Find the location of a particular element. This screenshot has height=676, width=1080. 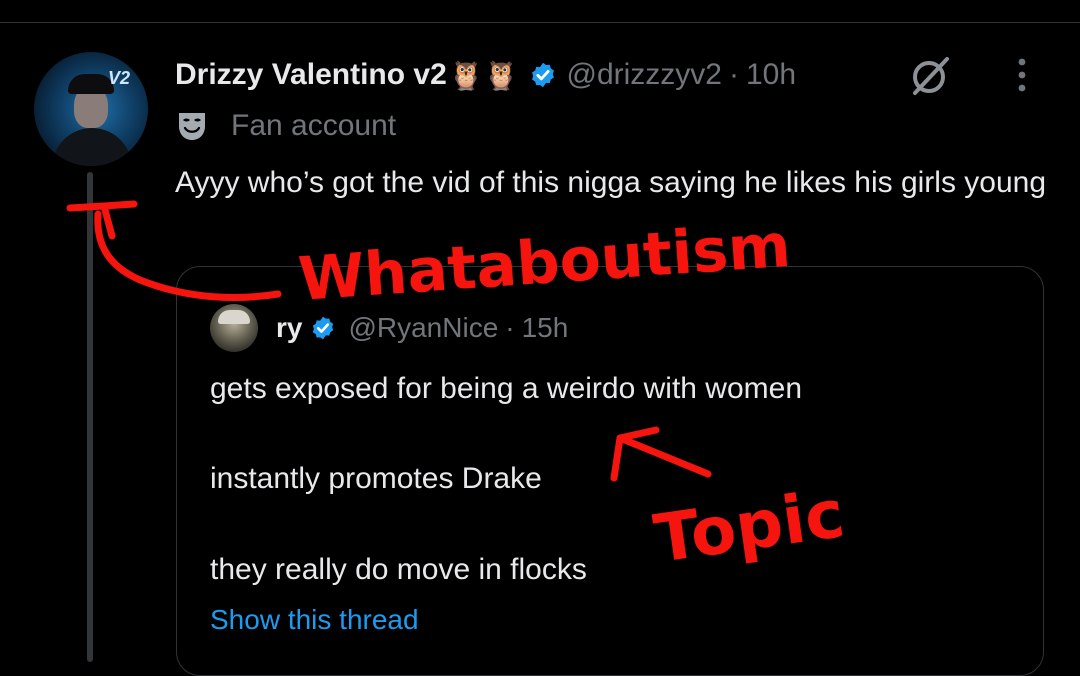

quoted-timestamp: 15h is located at coordinates (545, 328).